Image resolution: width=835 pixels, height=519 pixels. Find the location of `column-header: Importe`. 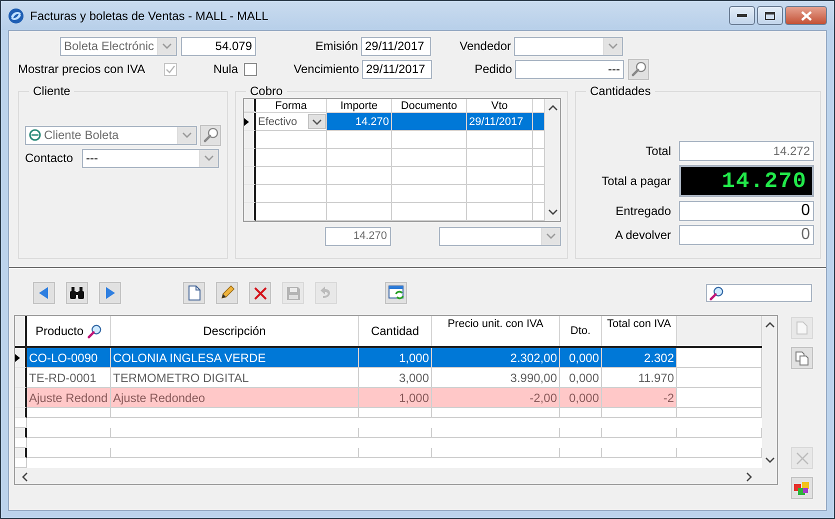

column-header: Importe is located at coordinates (359, 105).